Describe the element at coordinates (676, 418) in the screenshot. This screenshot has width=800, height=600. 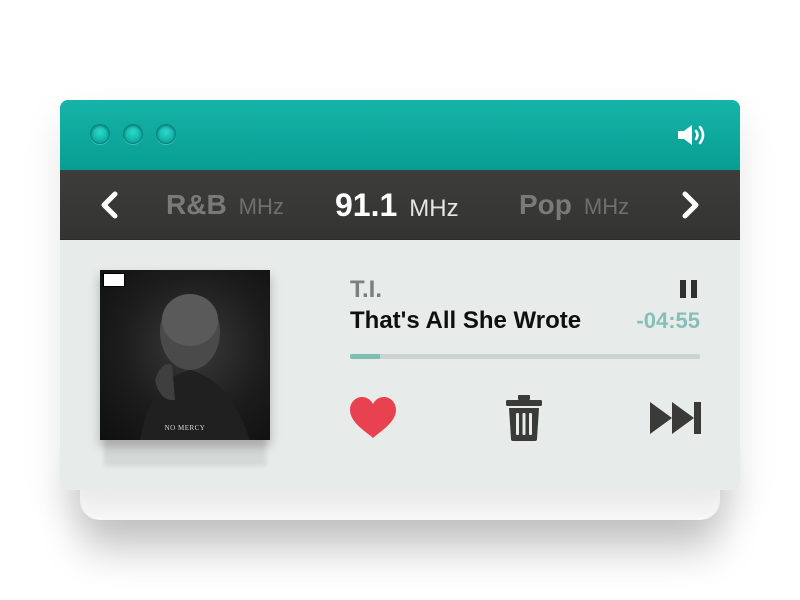
I see `skip-next-icon` at that location.